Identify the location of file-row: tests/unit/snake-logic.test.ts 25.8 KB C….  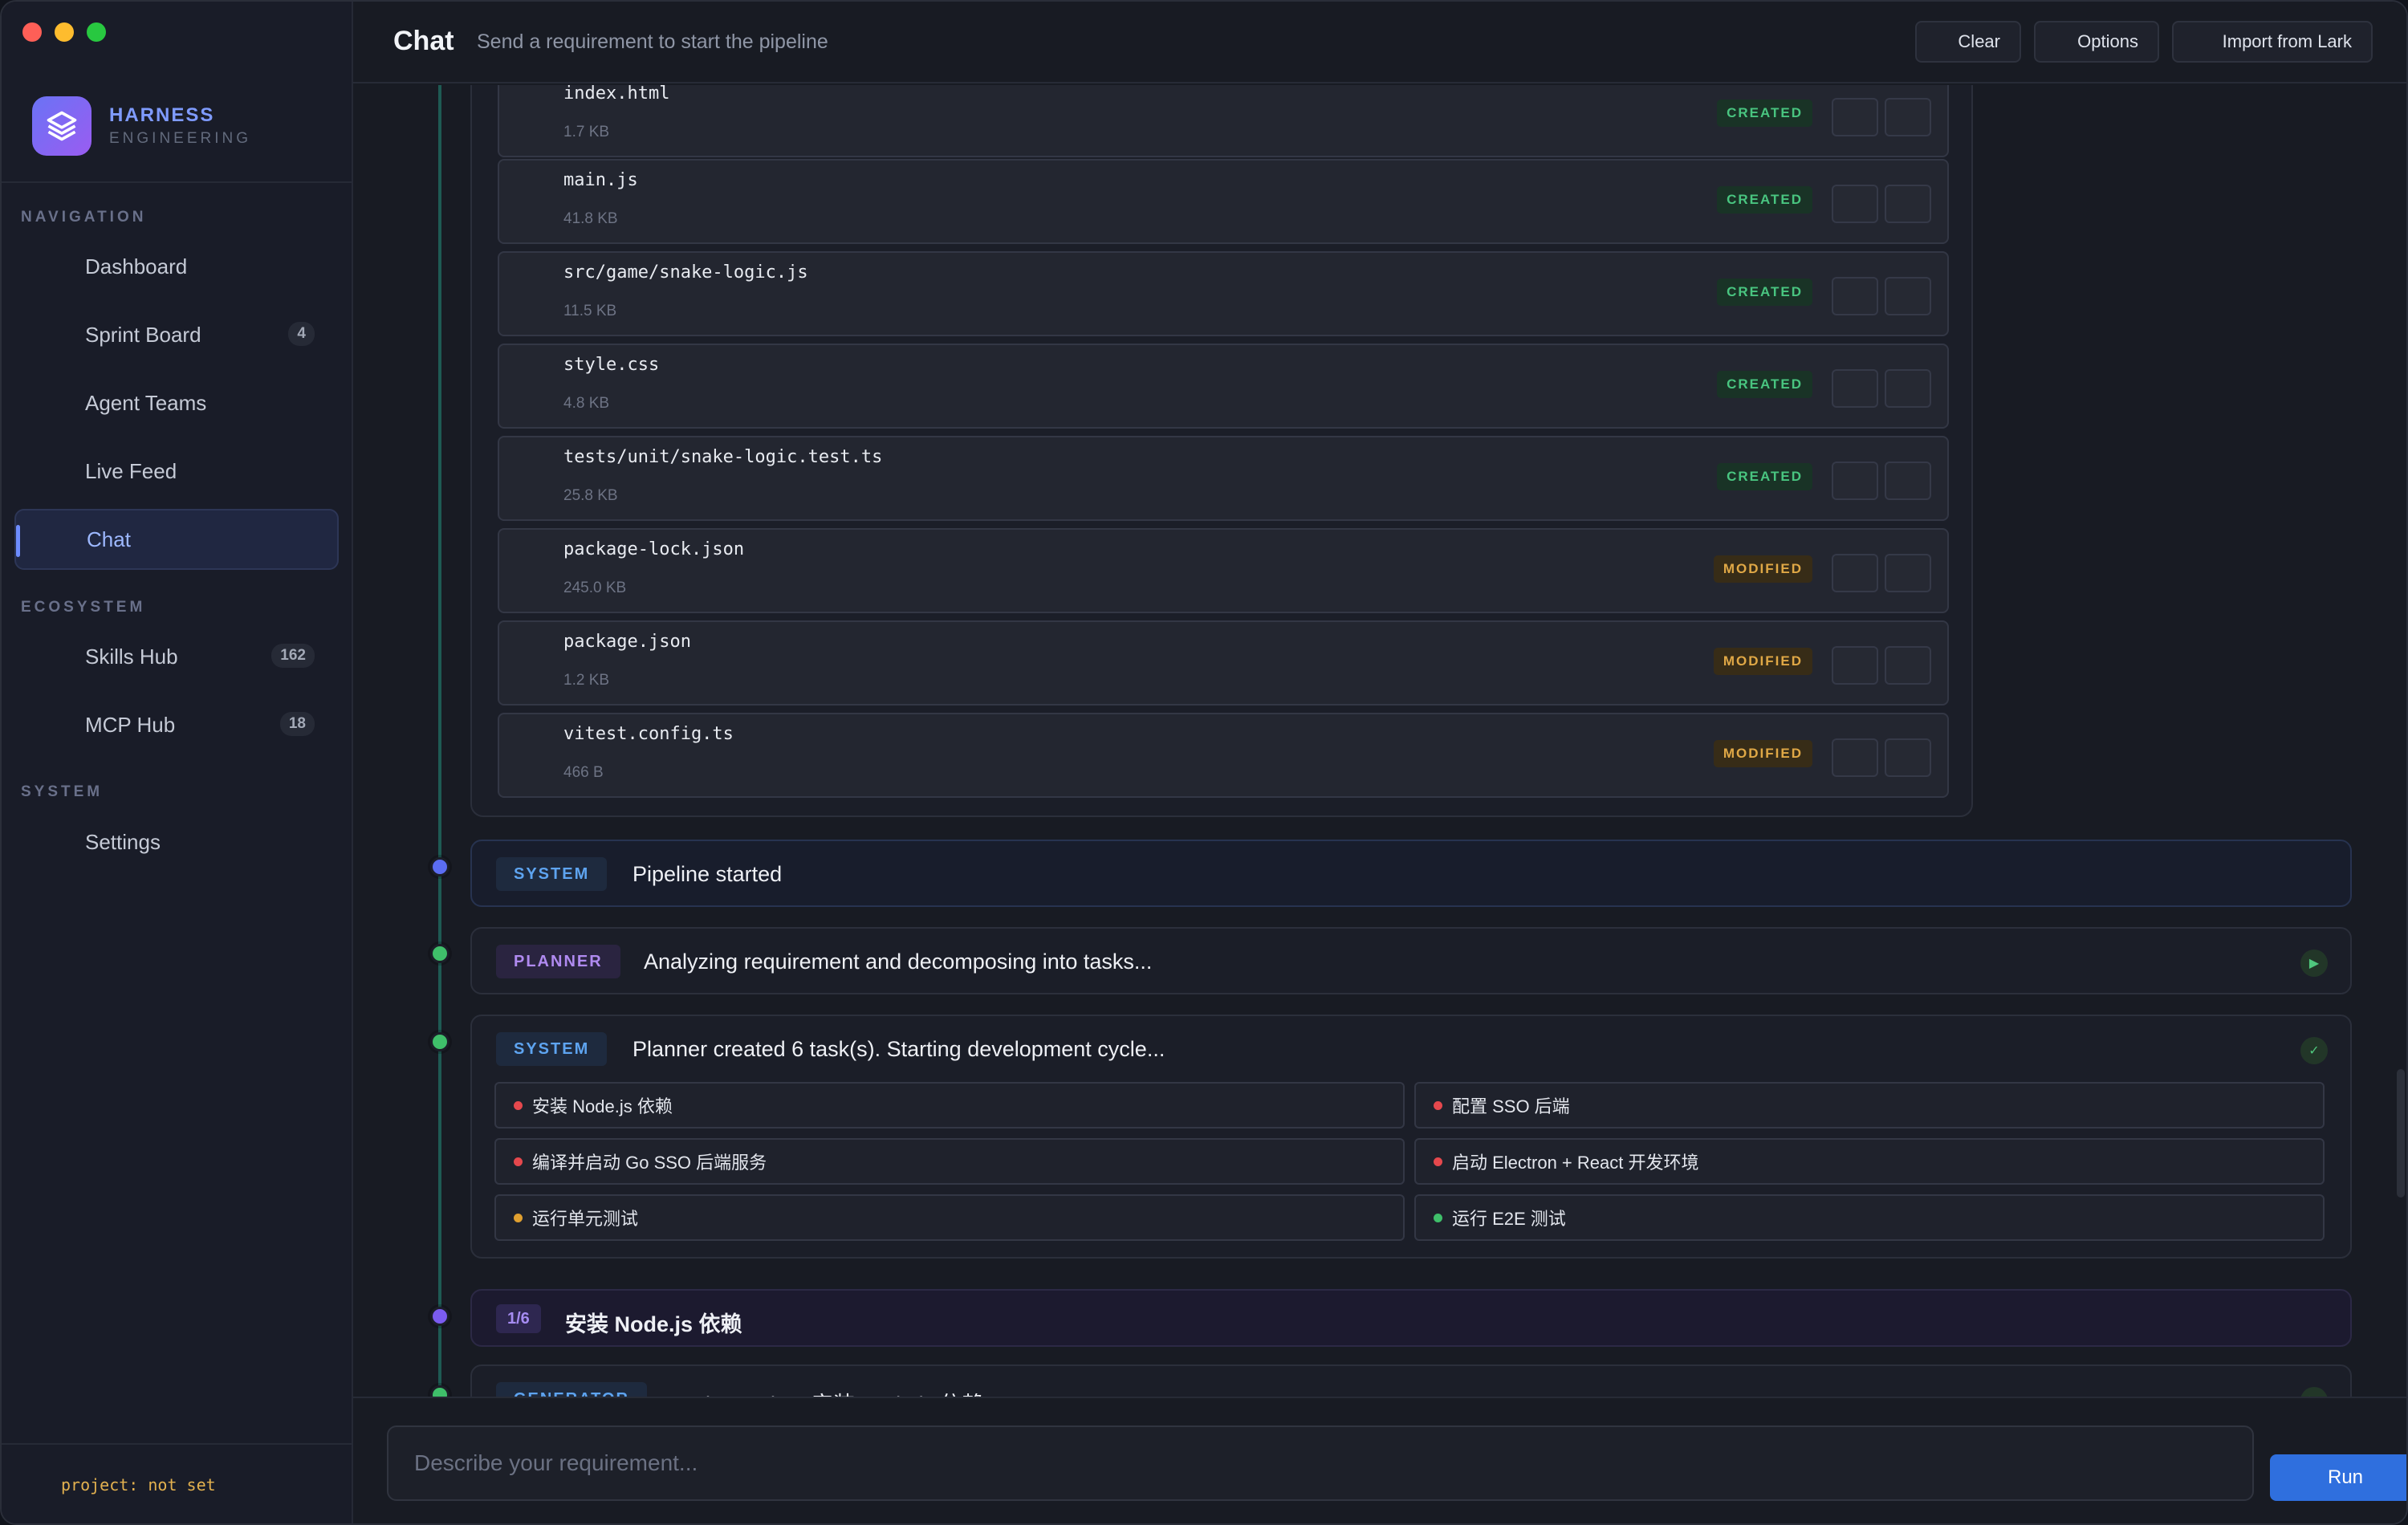
(1223, 478).